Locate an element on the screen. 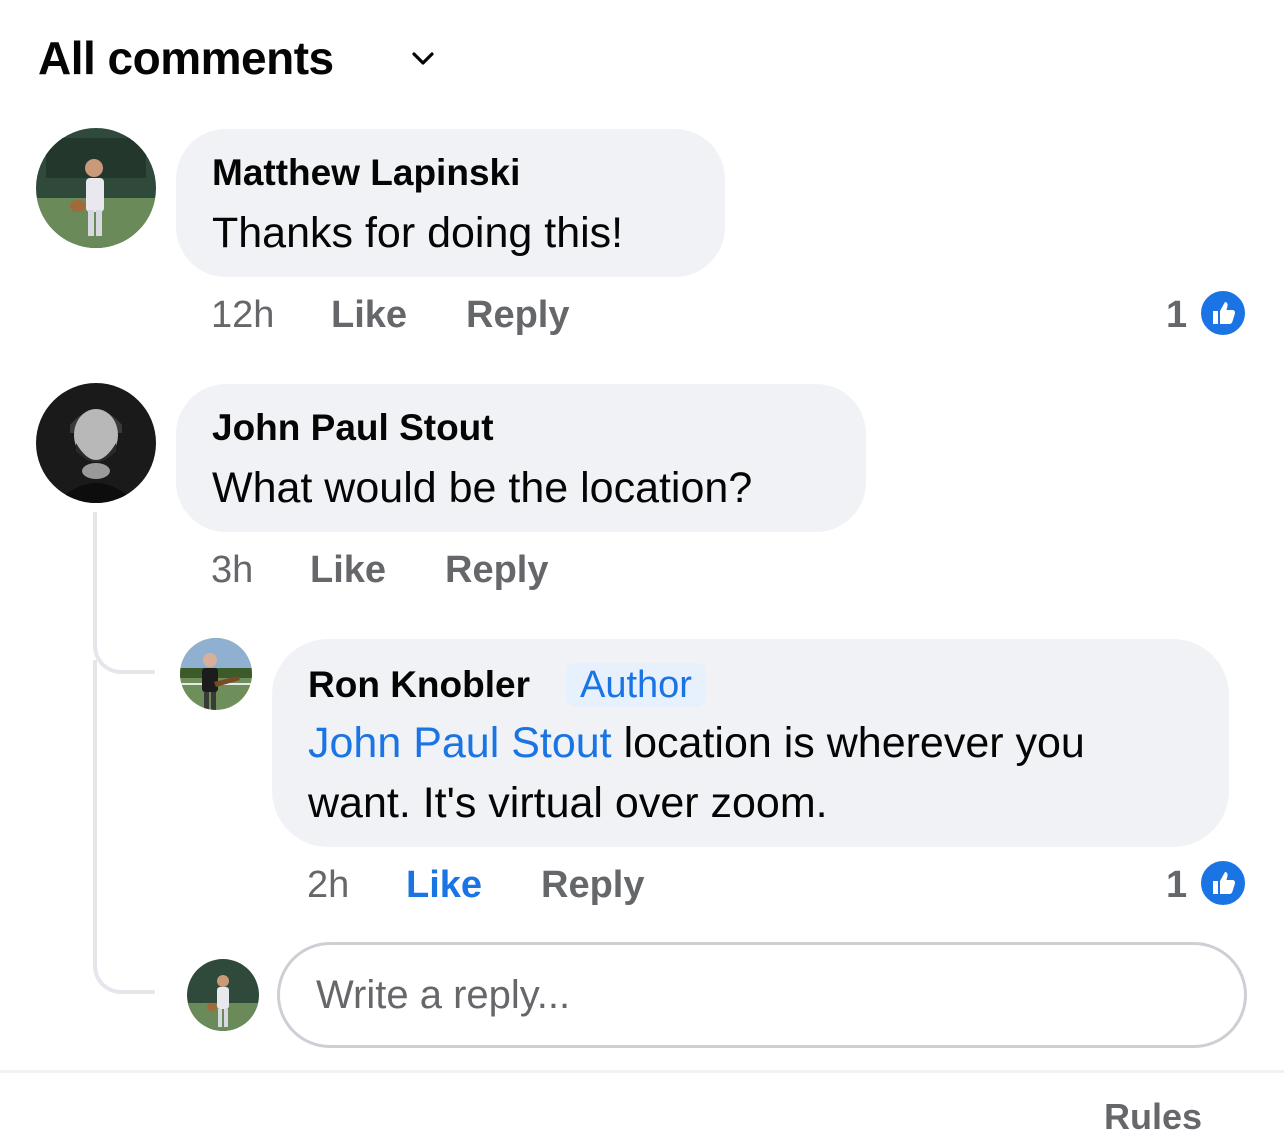 The image size is (1284, 1138). reply-timestamp: 2h is located at coordinates (328, 885).